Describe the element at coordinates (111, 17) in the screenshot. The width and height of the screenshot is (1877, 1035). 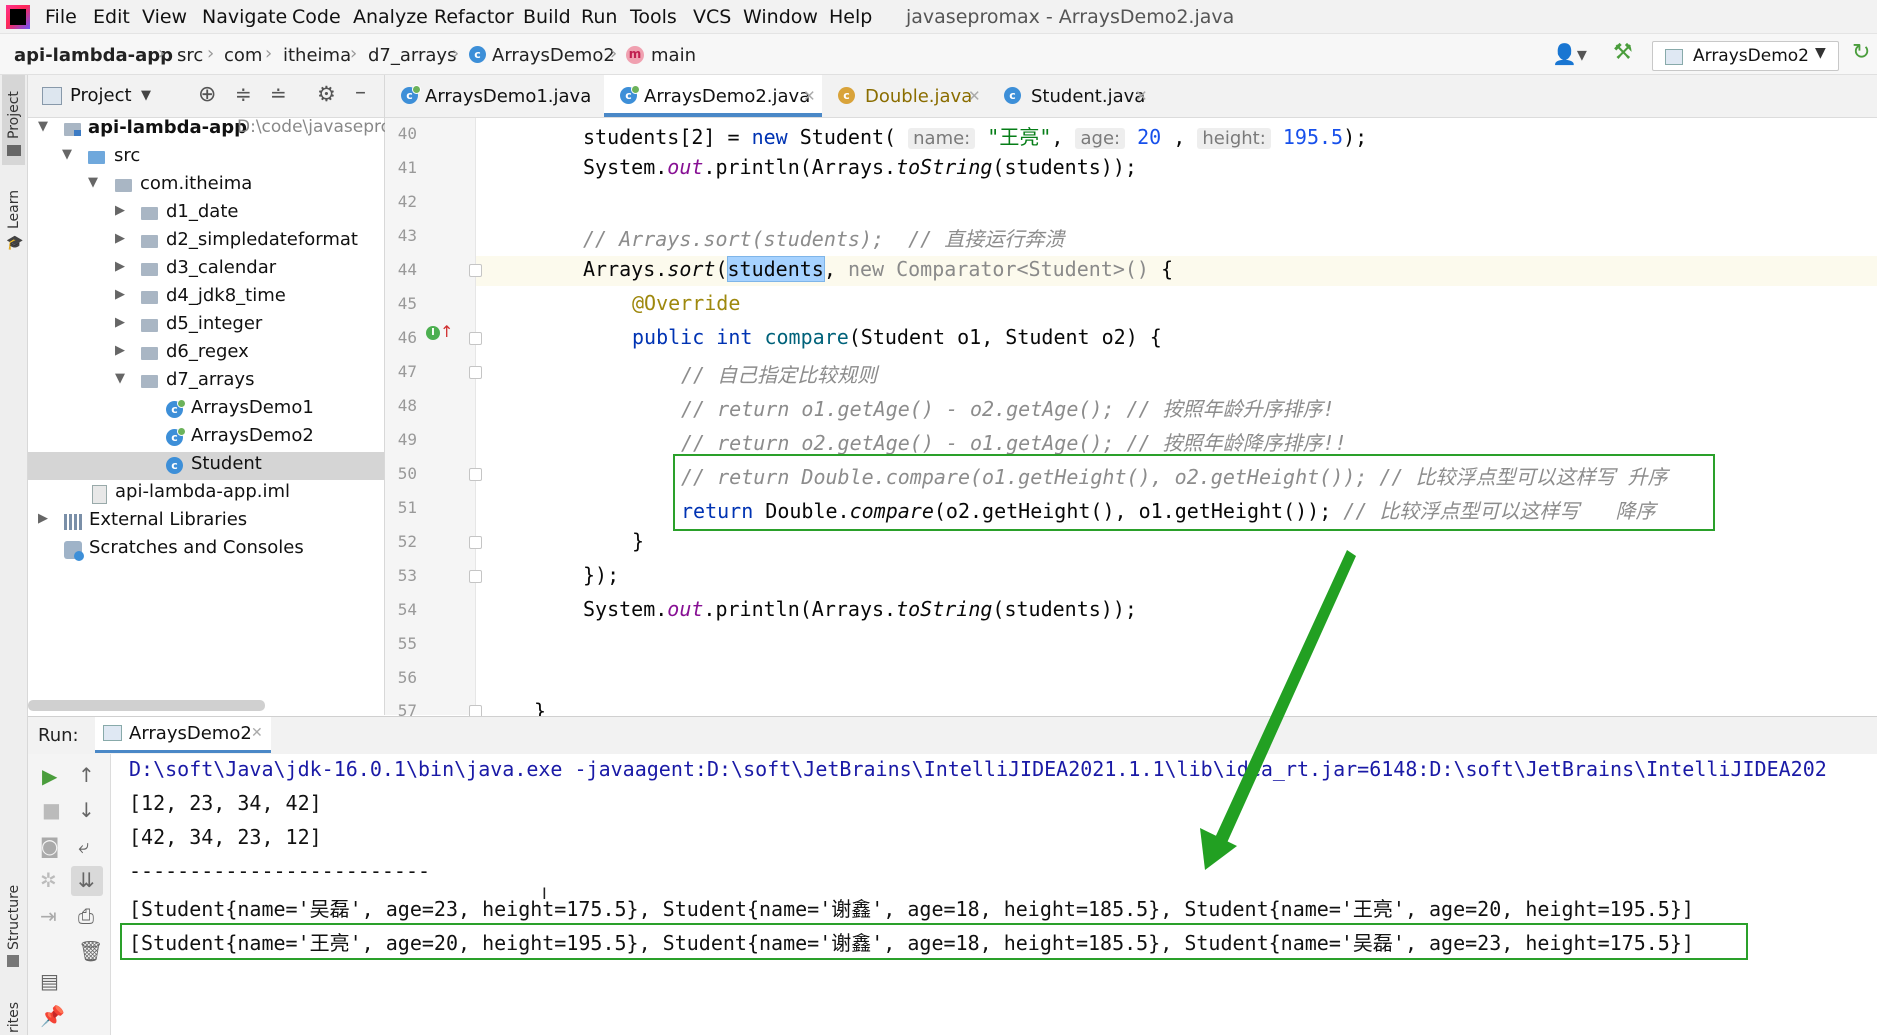
I see `menu-edit: Edit` at that location.